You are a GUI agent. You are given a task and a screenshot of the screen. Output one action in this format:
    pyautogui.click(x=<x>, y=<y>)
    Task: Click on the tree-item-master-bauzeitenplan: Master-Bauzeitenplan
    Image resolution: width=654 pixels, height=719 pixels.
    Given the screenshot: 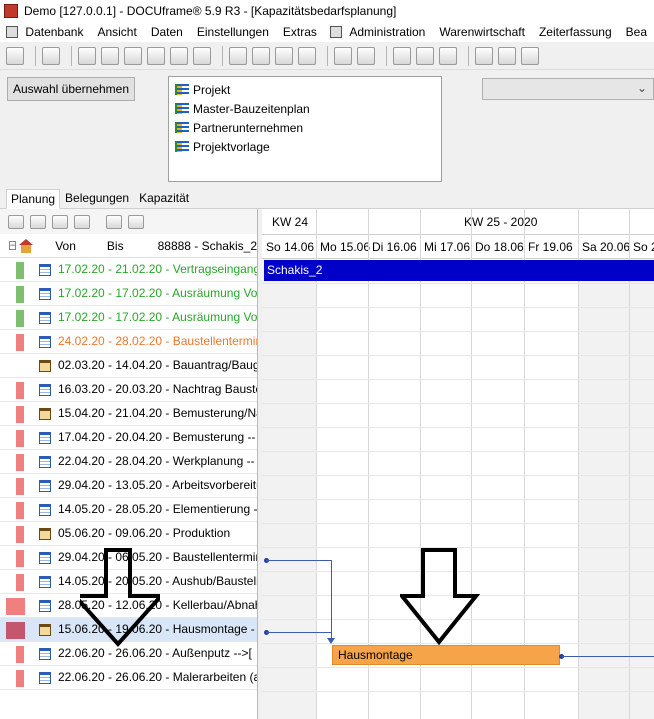 What is the action you would take?
    pyautogui.click(x=305, y=108)
    